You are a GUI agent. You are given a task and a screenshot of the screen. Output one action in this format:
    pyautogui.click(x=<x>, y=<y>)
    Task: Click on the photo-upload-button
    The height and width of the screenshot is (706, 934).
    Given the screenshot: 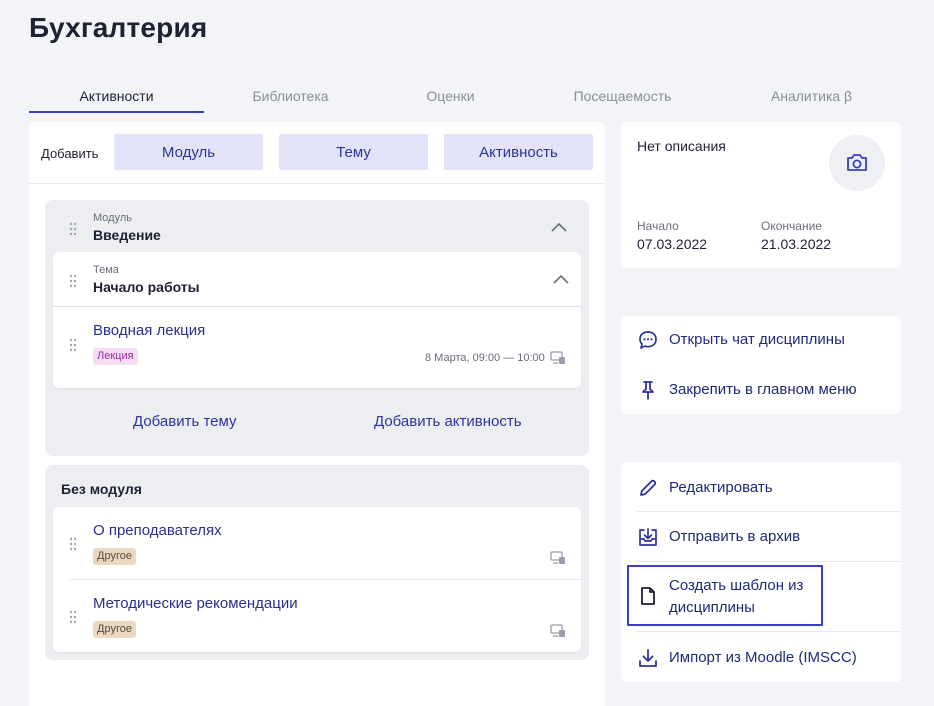 What is the action you would take?
    pyautogui.click(x=857, y=163)
    